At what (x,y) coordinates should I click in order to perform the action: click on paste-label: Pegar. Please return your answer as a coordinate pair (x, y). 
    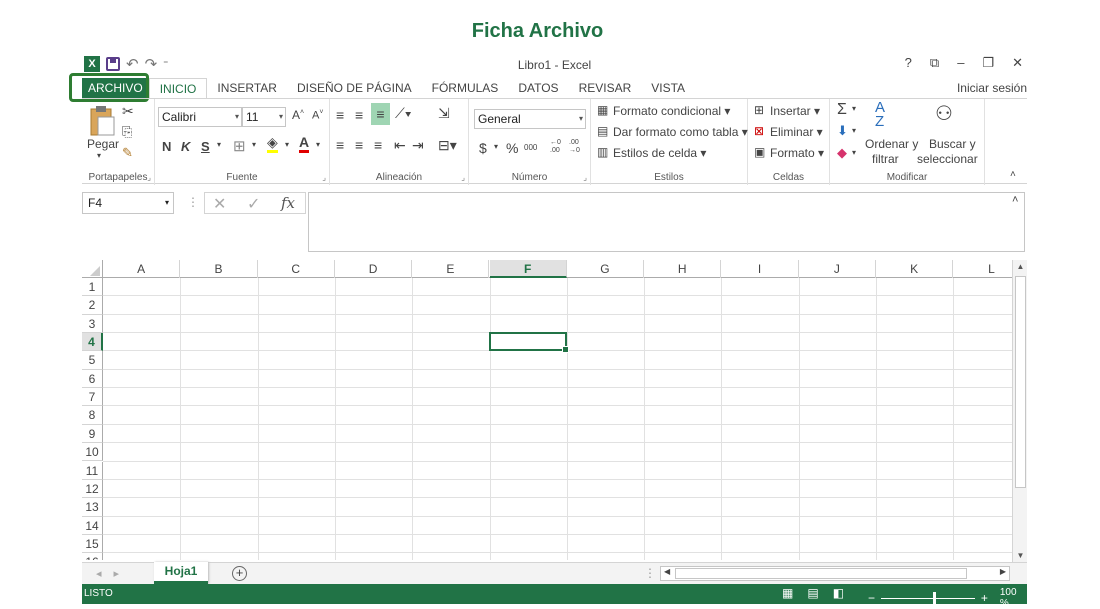
    Looking at the image, I should click on (103, 144).